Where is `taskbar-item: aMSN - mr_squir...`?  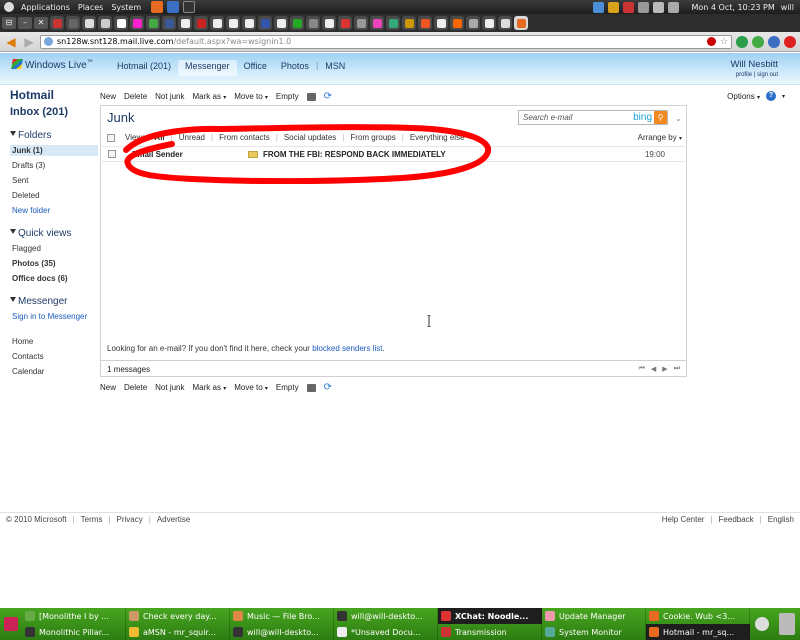 taskbar-item: aMSN - mr_squir... is located at coordinates (178, 632).